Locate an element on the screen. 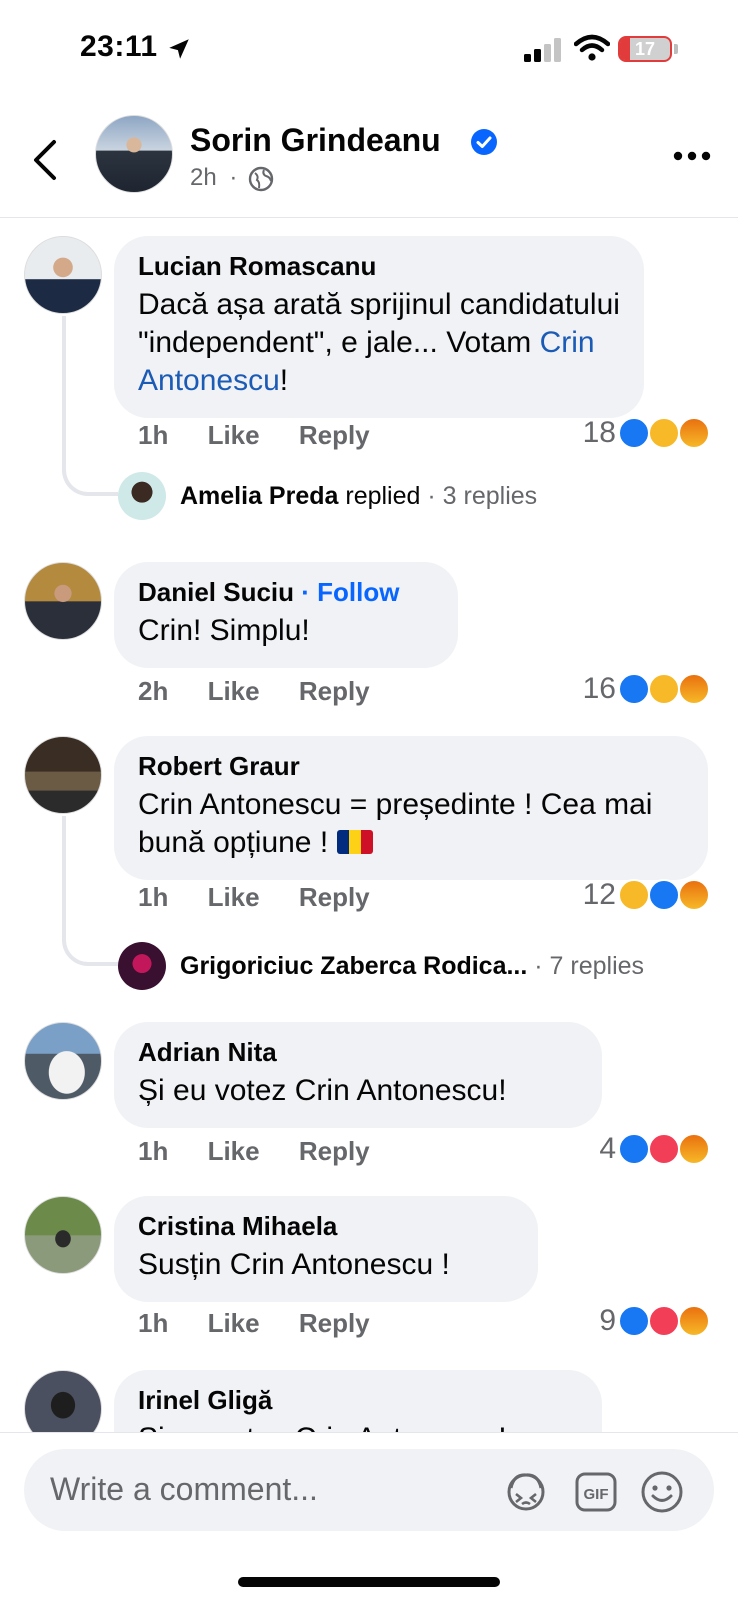 The image size is (738, 1600). commenter-name: Cristina Mihaela is located at coordinates (326, 1226).